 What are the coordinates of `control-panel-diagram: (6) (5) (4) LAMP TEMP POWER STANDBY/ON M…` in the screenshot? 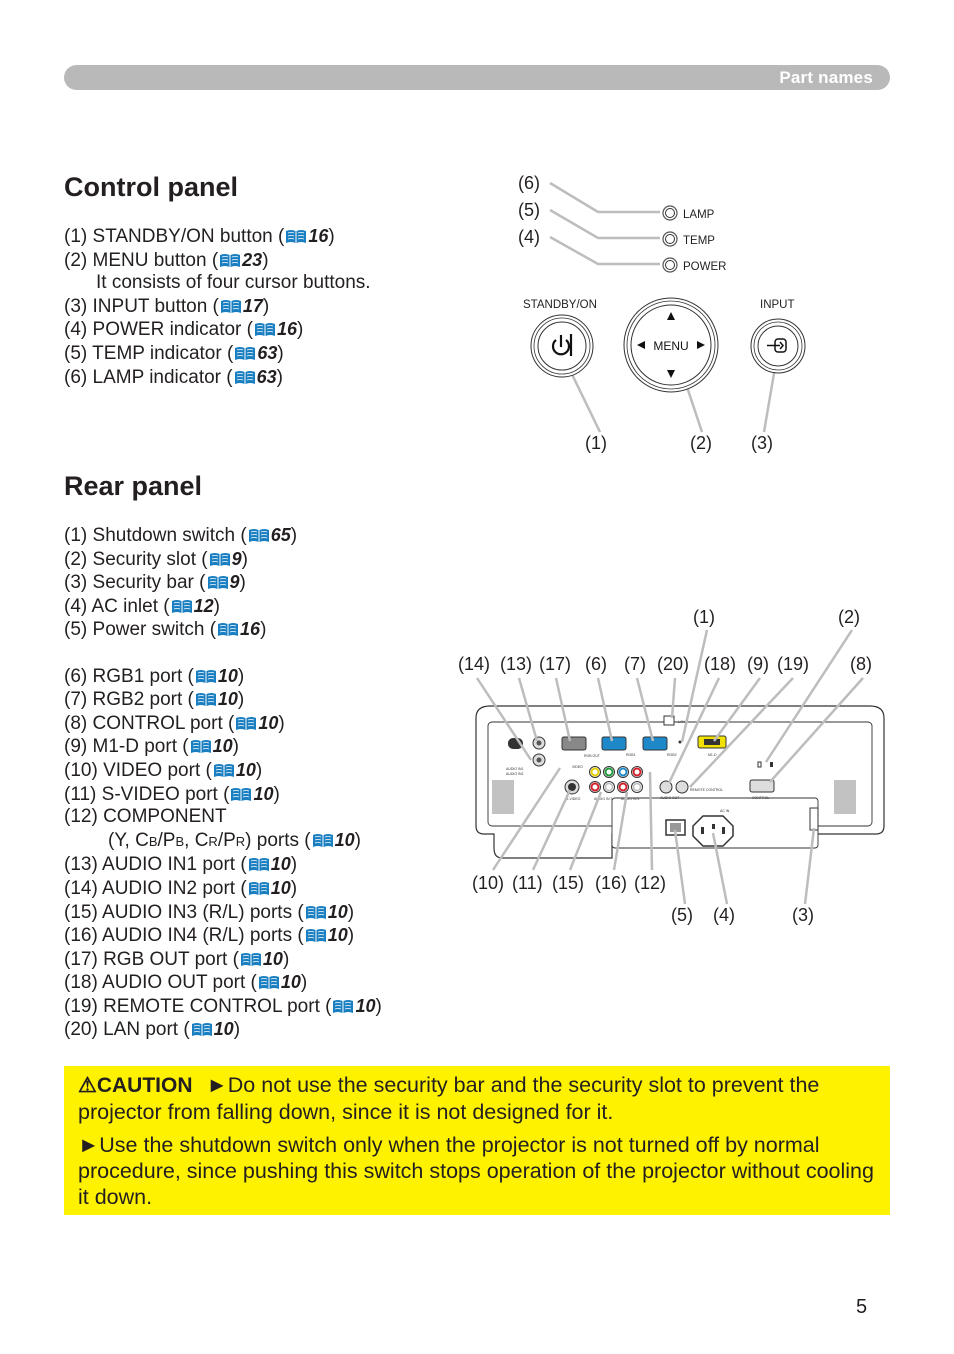 It's located at (662, 313).